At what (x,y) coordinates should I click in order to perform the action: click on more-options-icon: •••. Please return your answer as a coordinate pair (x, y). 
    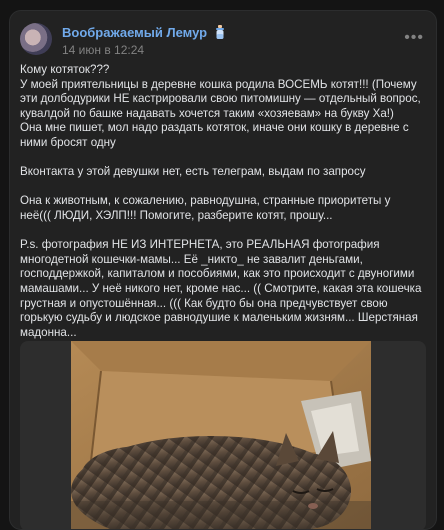
    Looking at the image, I should click on (414, 38).